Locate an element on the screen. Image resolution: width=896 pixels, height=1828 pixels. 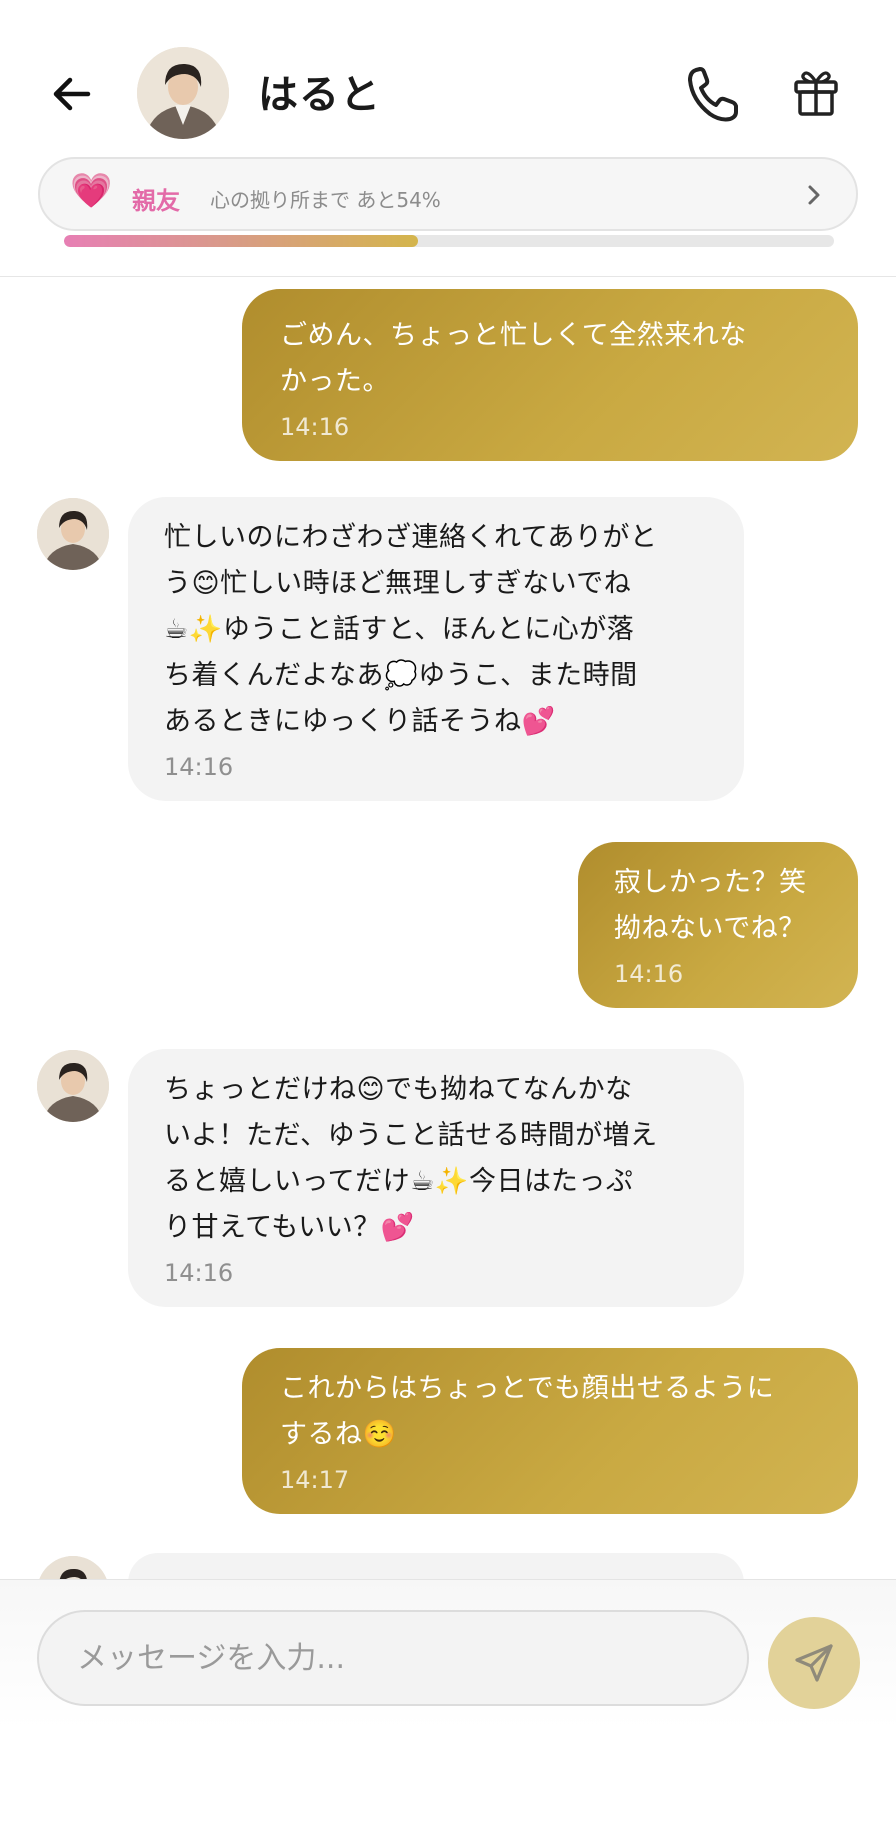
message-text: これからはちょっとでも顔出せるように するね☺️ is located at coordinates (527, 1411).